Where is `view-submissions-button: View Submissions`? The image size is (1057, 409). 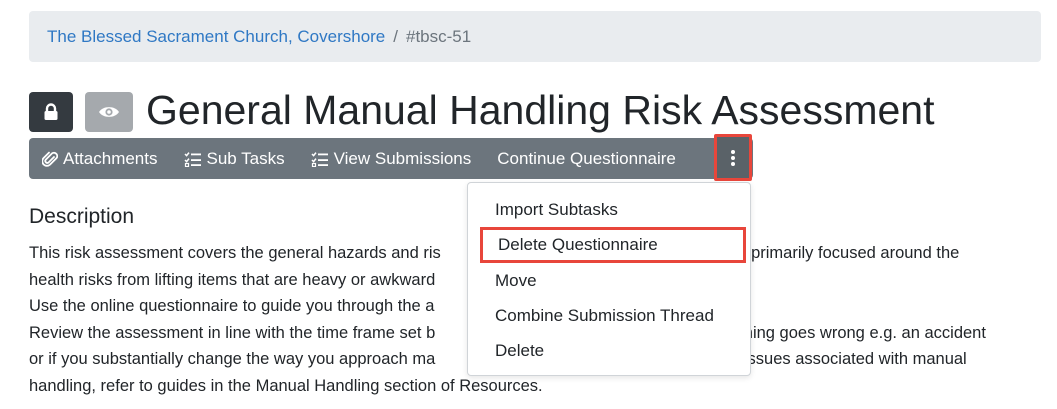 view-submissions-button: View Submissions is located at coordinates (391, 158).